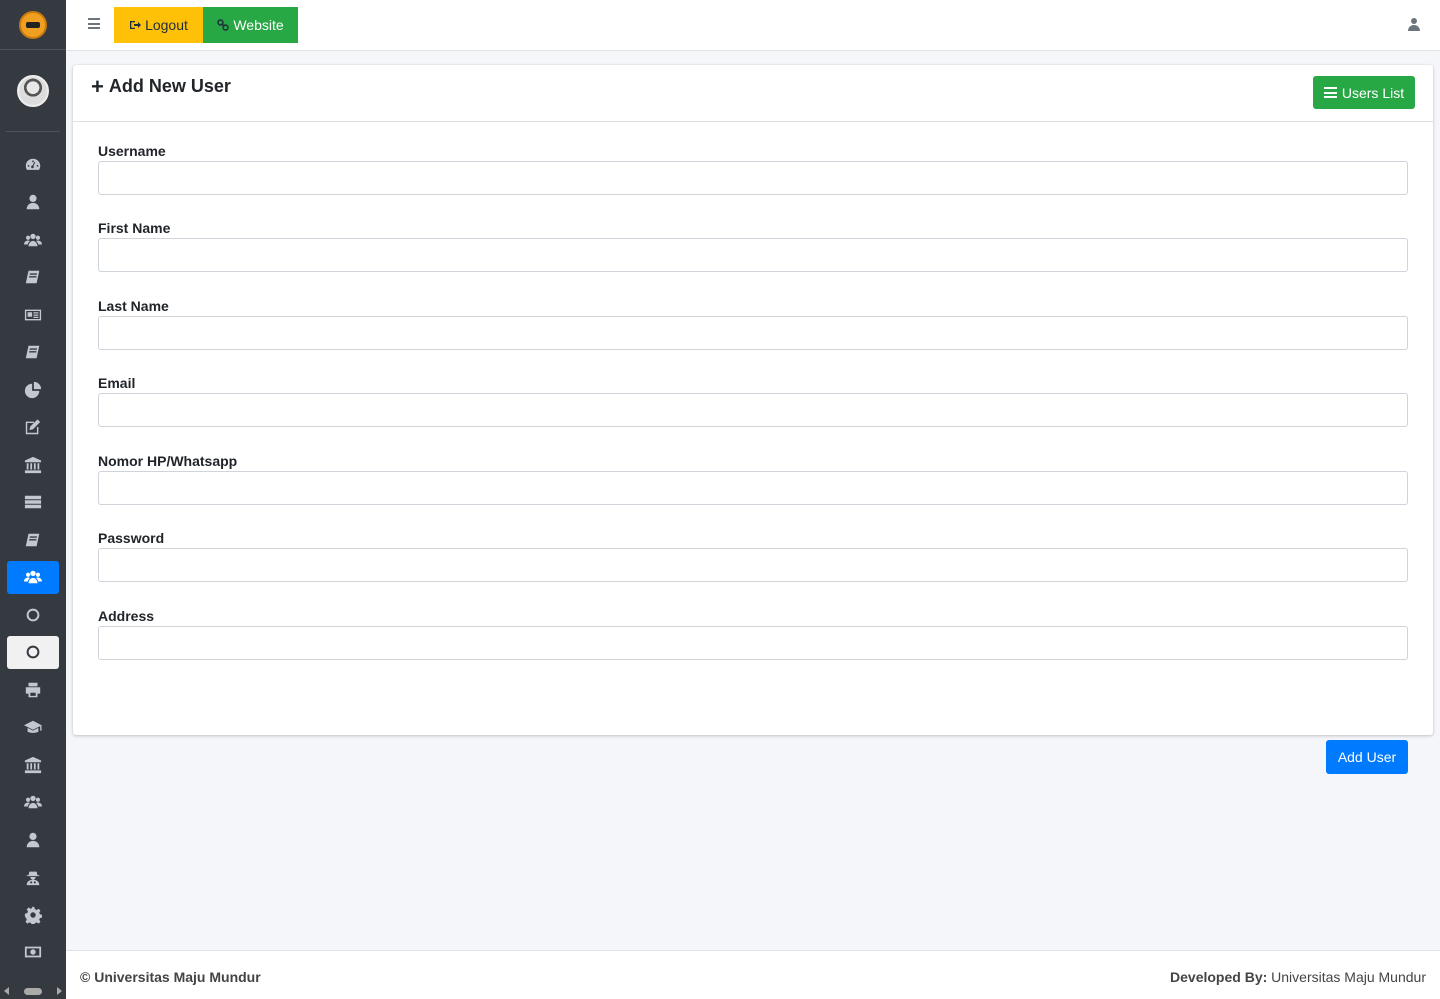  Describe the element at coordinates (168, 461) in the screenshot. I see `phone-label: Nomor HP/Whatsapp` at that location.